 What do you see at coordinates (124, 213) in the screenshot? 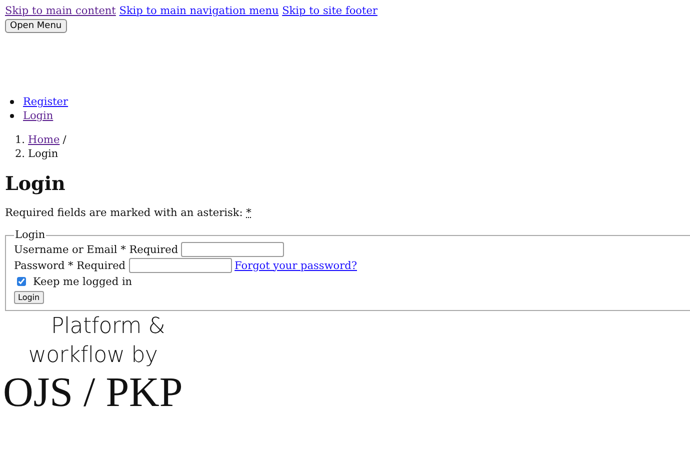
I see `required-note: Required fields are marked with an asterisk:` at bounding box center [124, 213].